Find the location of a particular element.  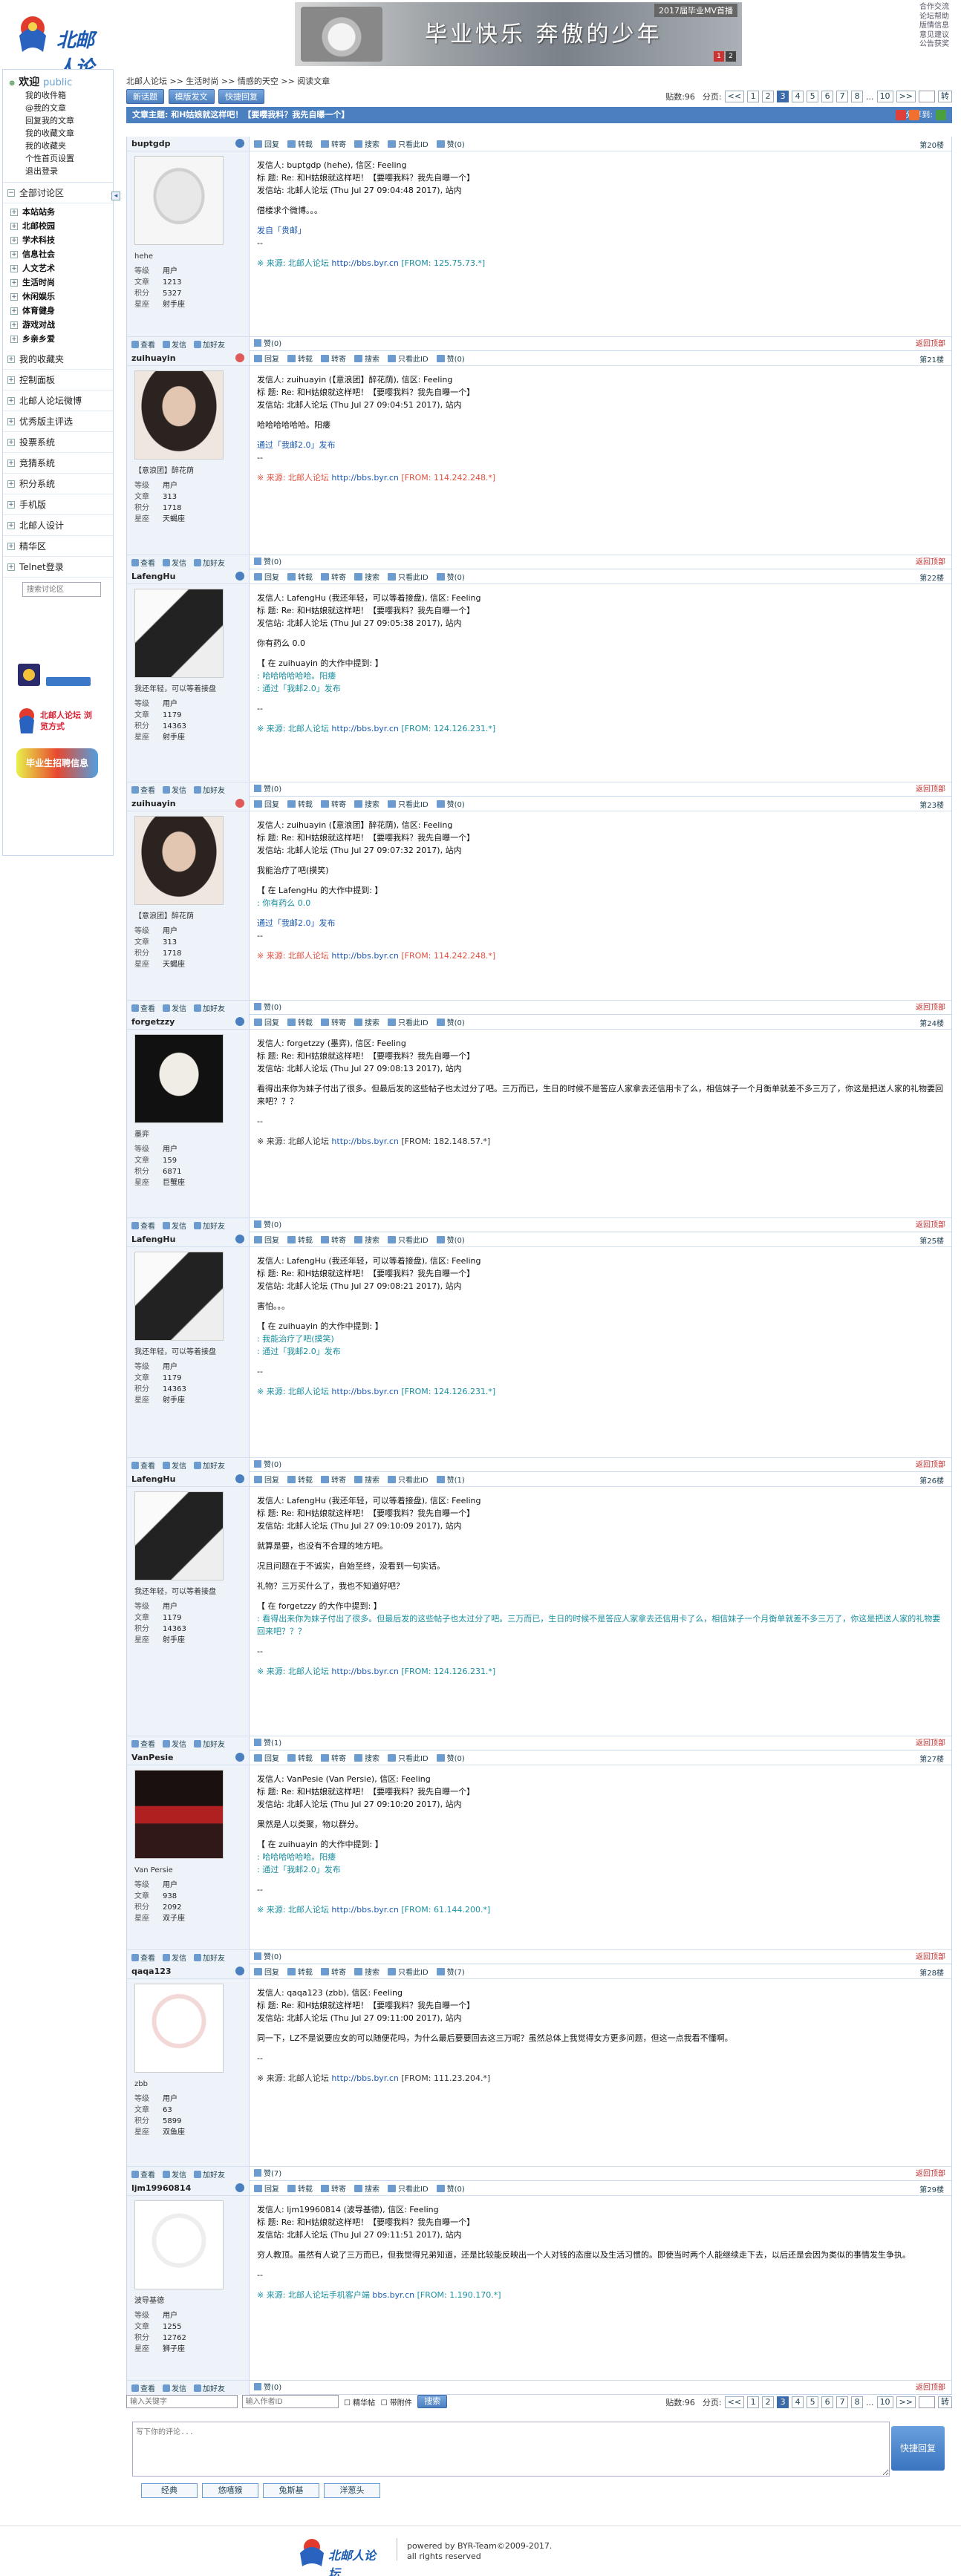

page-jump-input is located at coordinates (927, 2402).